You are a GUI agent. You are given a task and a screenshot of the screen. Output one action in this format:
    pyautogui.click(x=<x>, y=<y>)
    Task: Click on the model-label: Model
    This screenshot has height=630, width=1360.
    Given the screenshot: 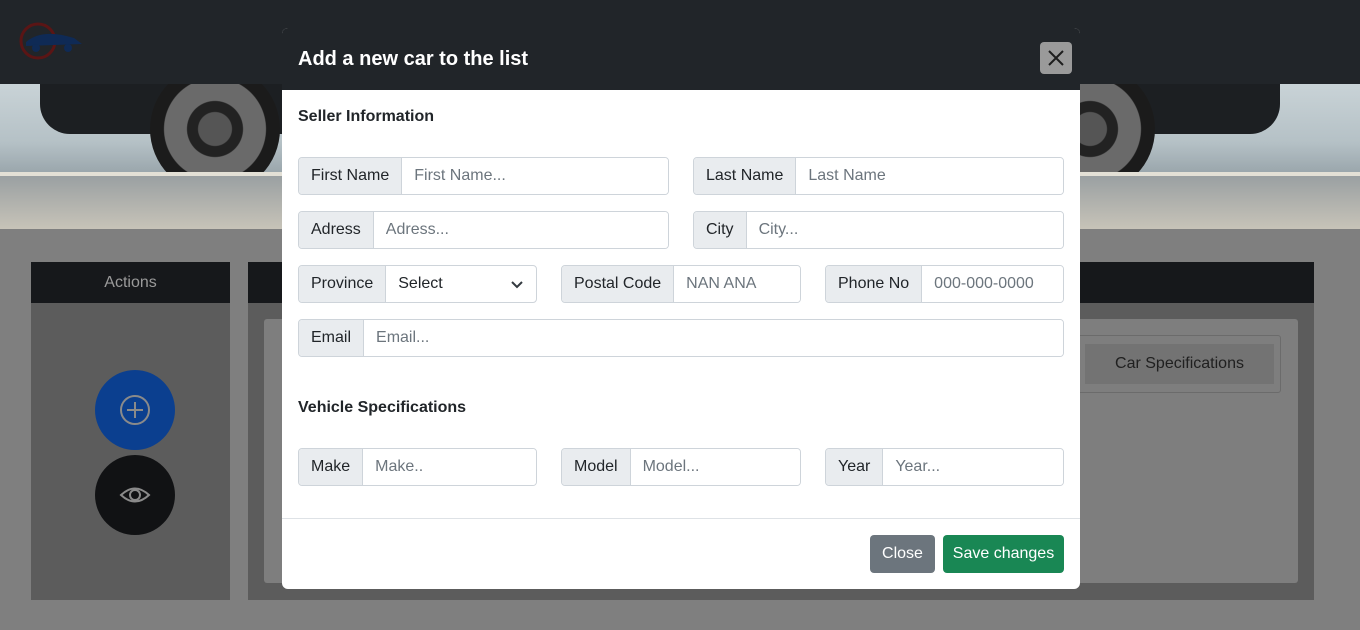 What is the action you would take?
    pyautogui.click(x=596, y=467)
    